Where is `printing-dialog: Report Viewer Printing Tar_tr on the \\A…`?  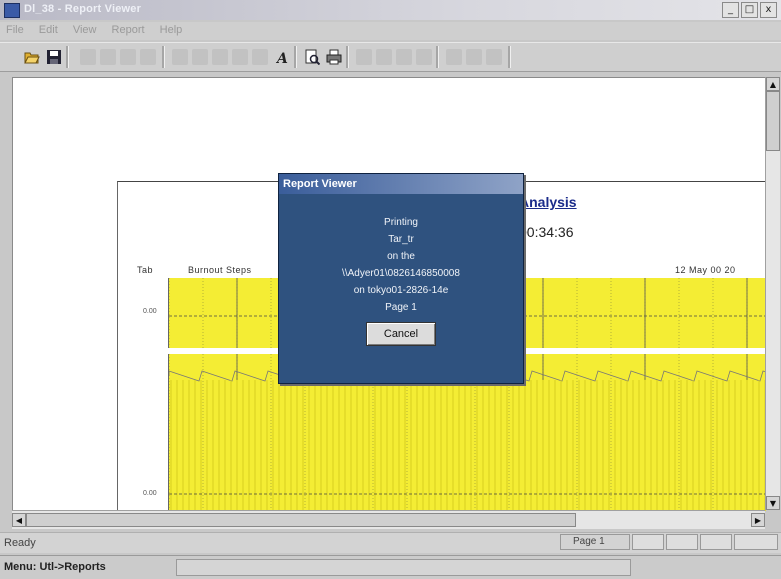
printing-dialog: Report Viewer Printing Tar_tr on the \\A… is located at coordinates (401, 278).